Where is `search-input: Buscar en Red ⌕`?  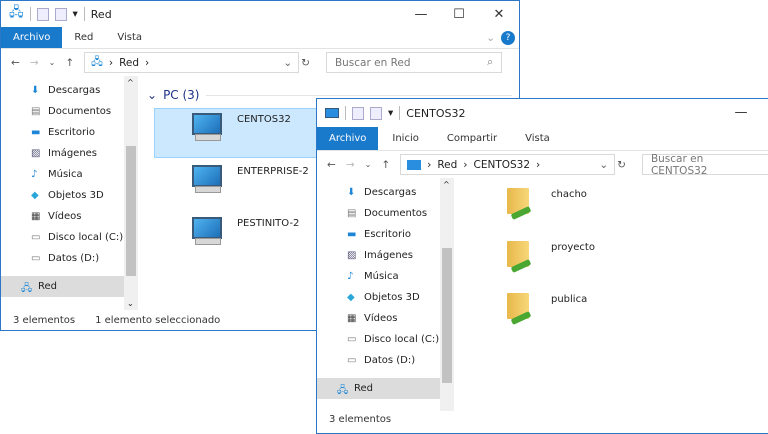 search-input: Buscar en Red ⌕ is located at coordinates (413, 62).